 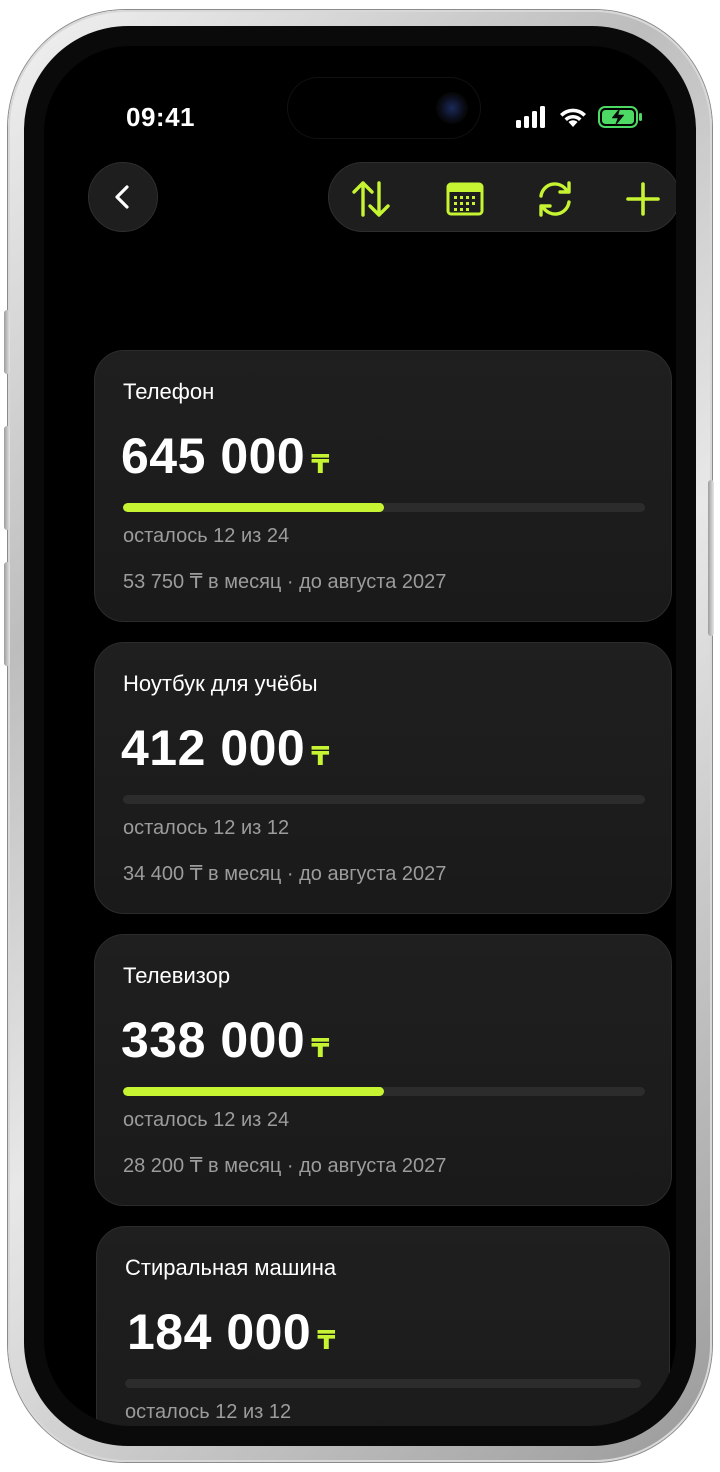 I want to click on power-button, so click(x=711, y=558).